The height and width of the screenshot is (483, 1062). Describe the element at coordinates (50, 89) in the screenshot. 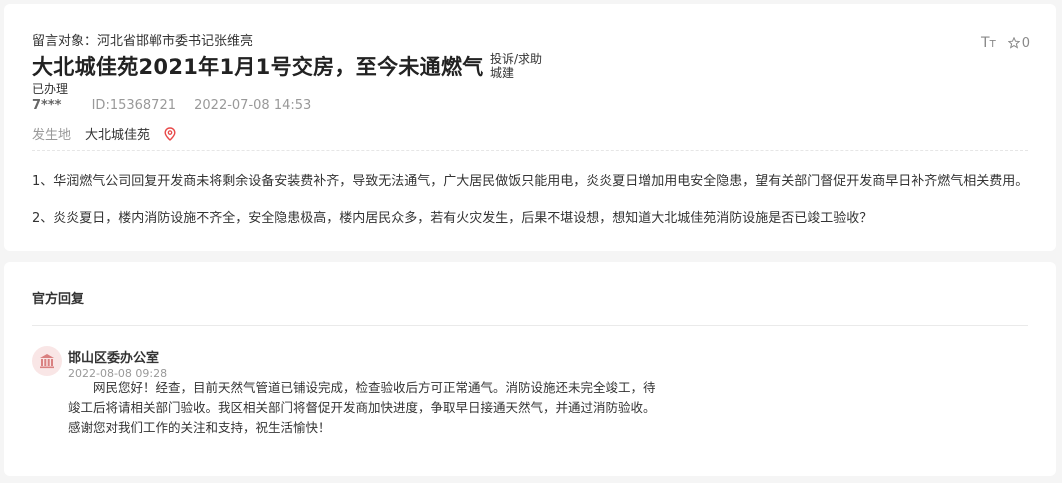

I see `status-badge: 已办理` at that location.